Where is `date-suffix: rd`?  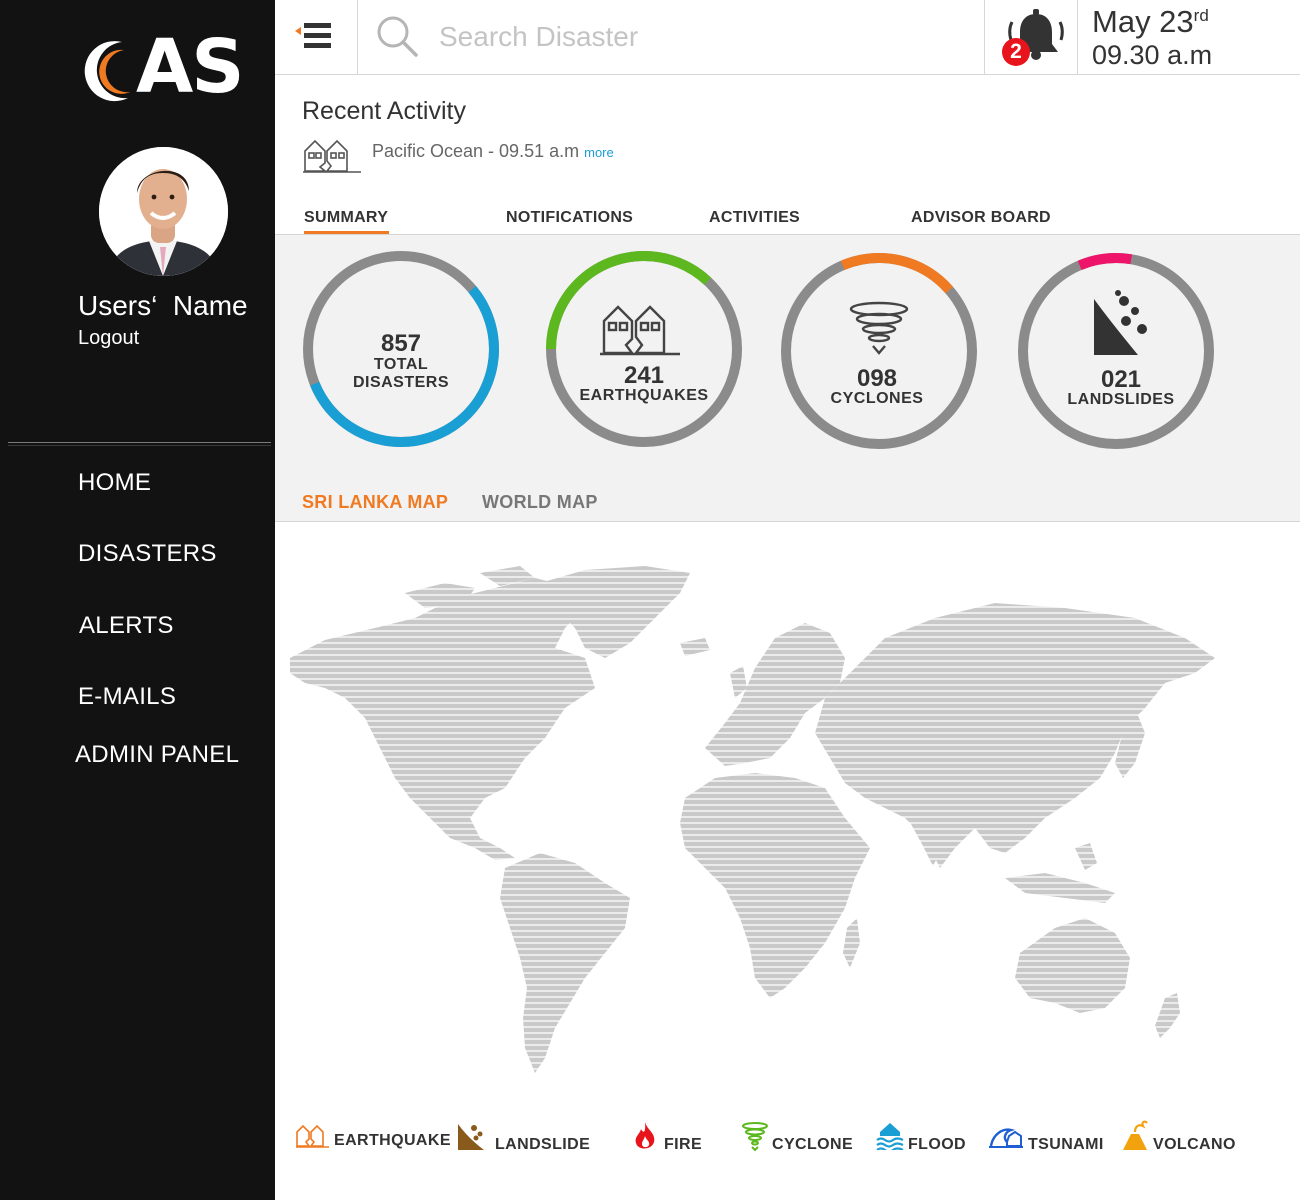
date-suffix: rd is located at coordinates (1201, 15).